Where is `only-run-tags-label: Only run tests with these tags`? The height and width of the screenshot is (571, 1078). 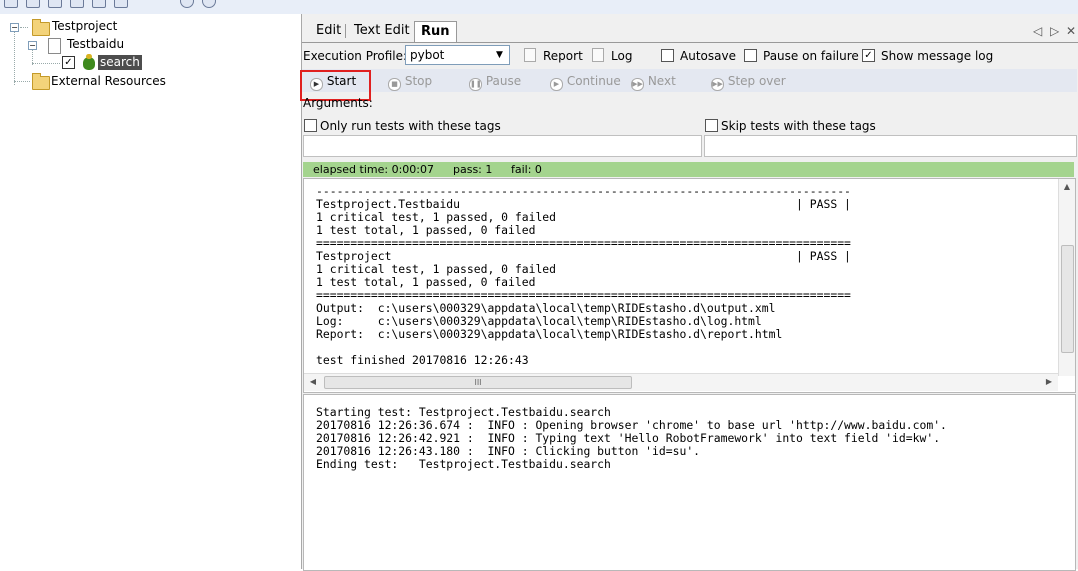 only-run-tags-label: Only run tests with these tags is located at coordinates (410, 126).